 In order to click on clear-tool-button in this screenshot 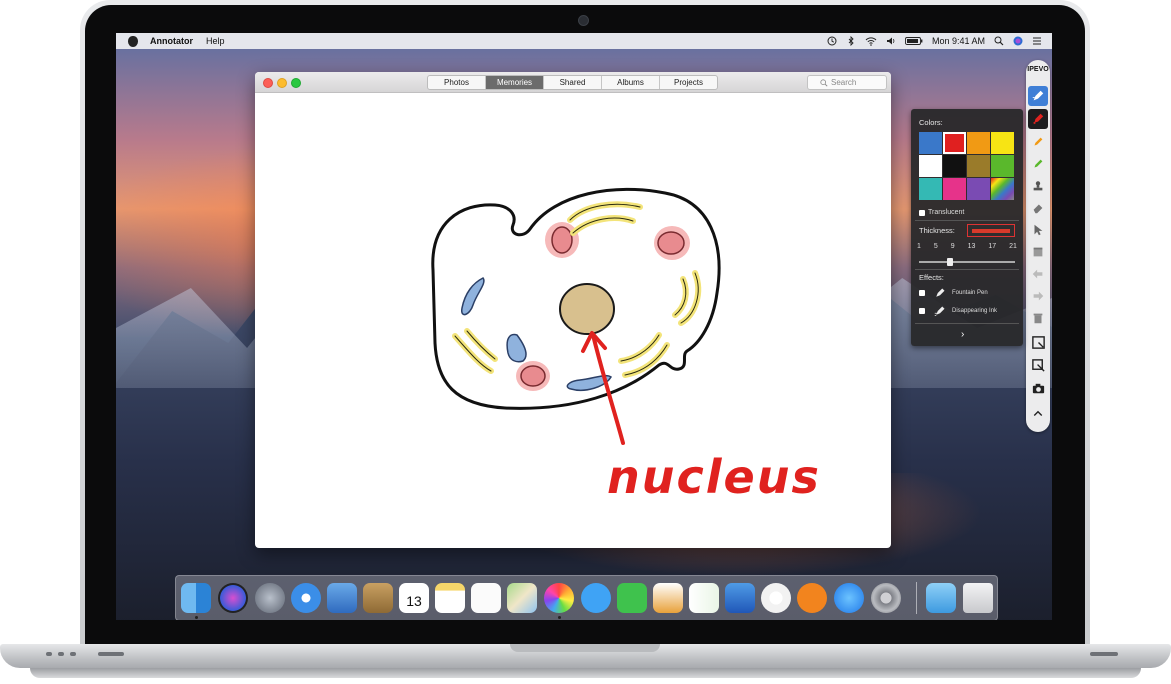, I will do `click(1038, 252)`.